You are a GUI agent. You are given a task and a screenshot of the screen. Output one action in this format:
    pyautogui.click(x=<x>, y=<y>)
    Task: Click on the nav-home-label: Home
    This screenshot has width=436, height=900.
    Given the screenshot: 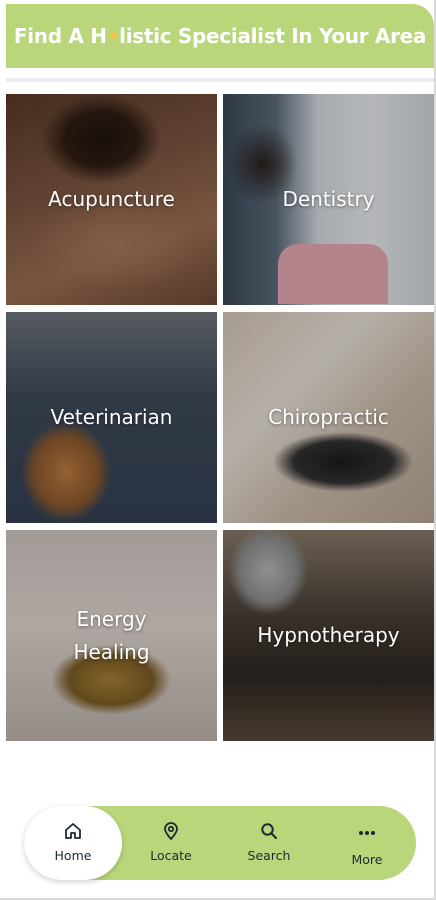 What is the action you would take?
    pyautogui.click(x=73, y=855)
    